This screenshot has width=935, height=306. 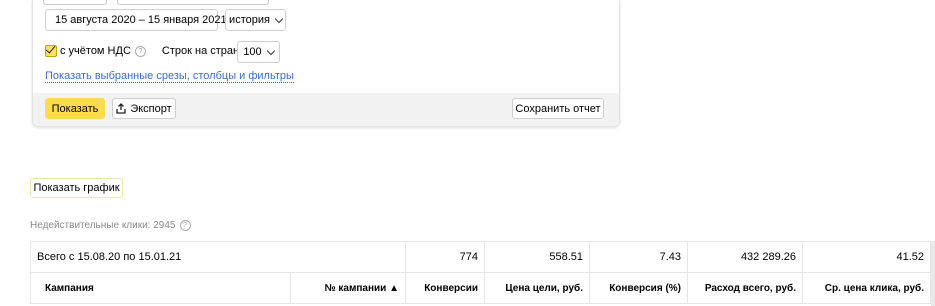 I want to click on invalid-clicks: Недействительные клики: 2945 ?, so click(x=110, y=225).